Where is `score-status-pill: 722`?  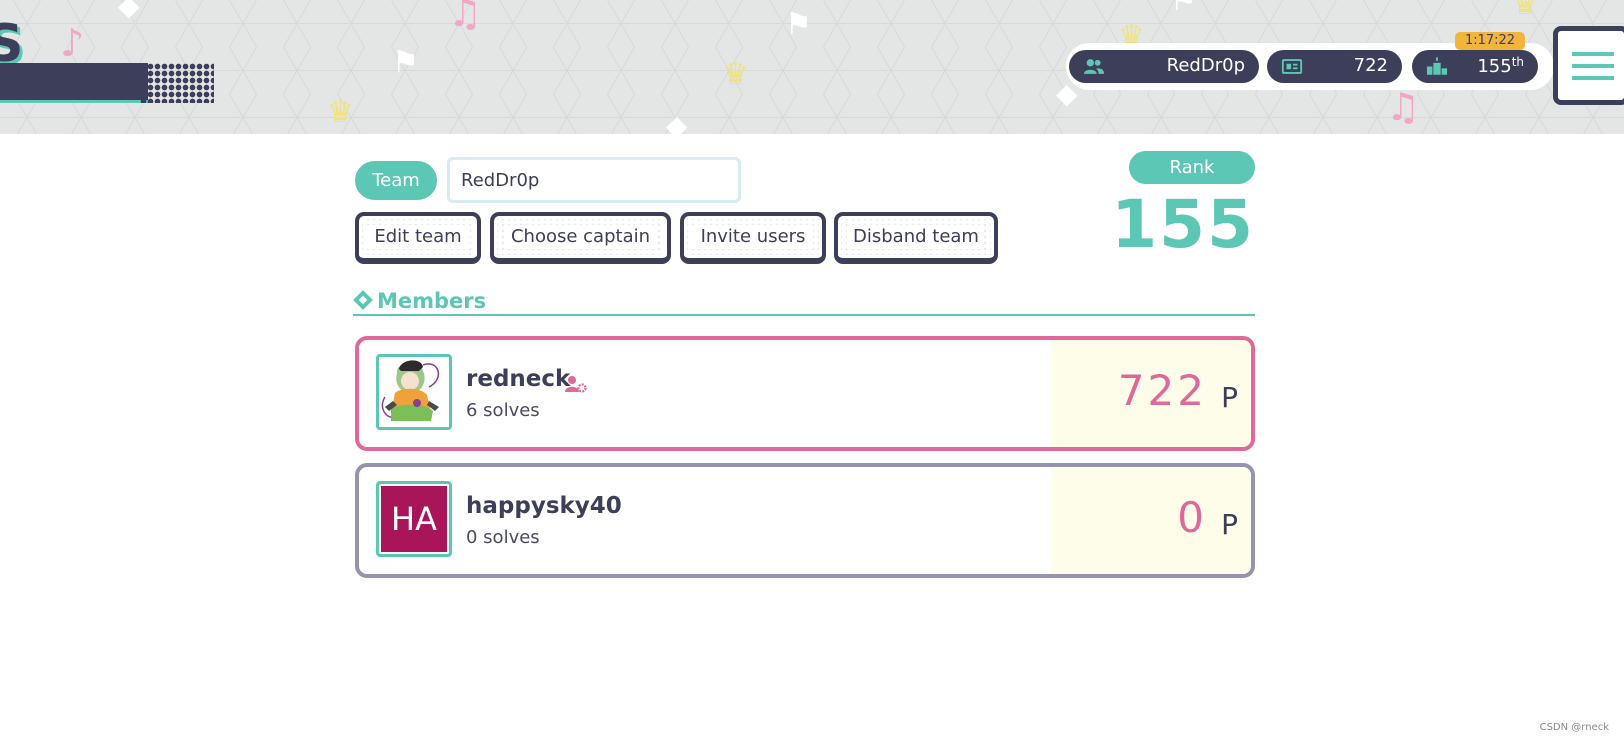 score-status-pill: 722 is located at coordinates (1334, 66).